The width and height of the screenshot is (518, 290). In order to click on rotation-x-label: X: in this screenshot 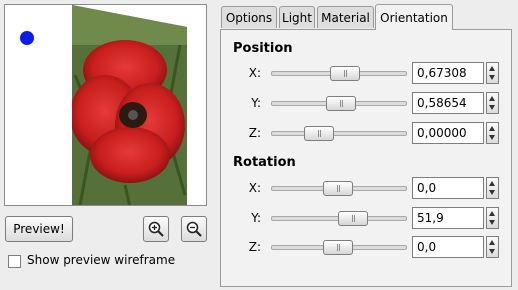, I will do `click(254, 188)`.